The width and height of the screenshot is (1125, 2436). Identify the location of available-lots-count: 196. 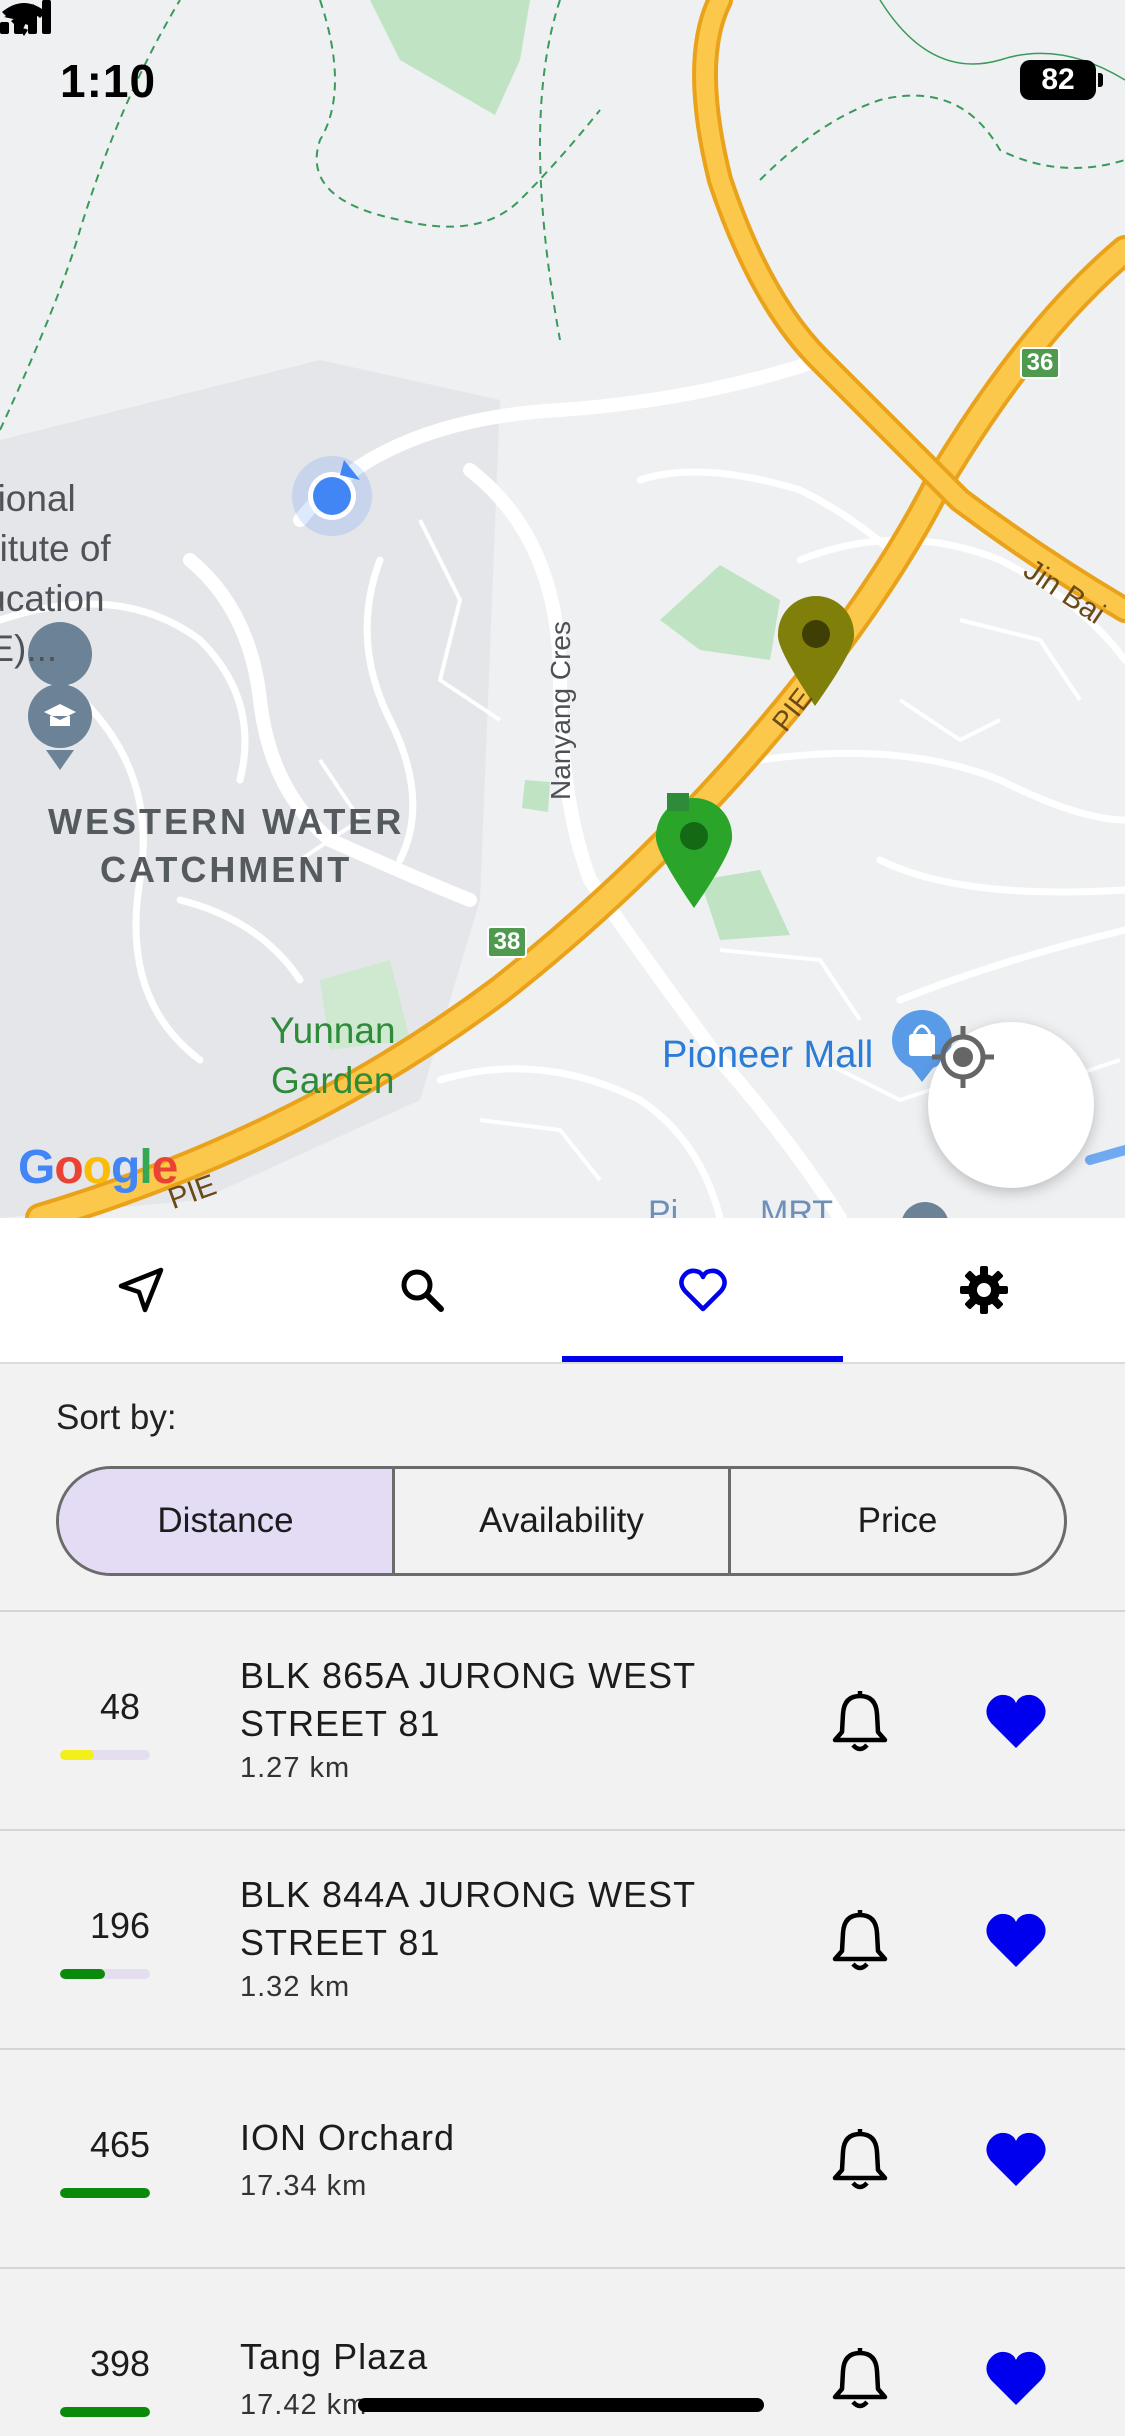
(120, 1925).